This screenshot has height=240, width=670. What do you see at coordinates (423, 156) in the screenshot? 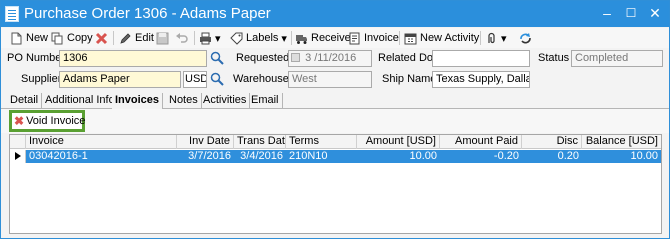
I see `cell-amount: 10.00` at bounding box center [423, 156].